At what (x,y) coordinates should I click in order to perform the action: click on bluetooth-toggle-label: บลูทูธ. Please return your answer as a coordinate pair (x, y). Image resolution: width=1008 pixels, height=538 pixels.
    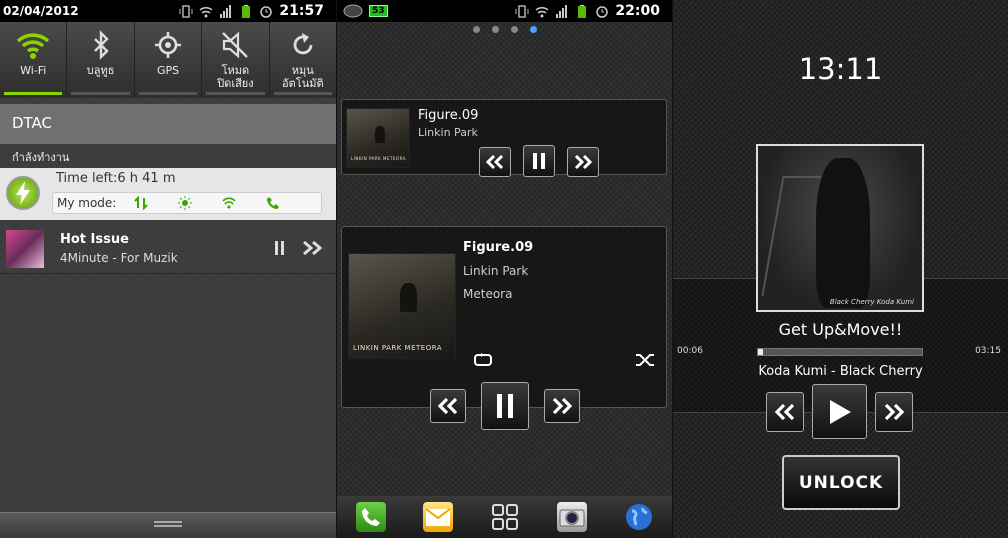
    Looking at the image, I should click on (100, 70).